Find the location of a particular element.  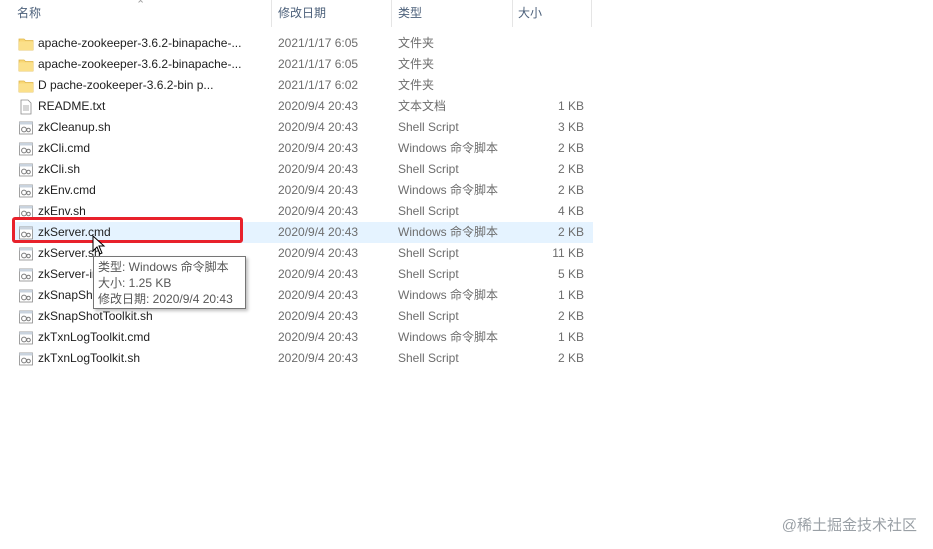

file-name: zkEnv.cmd is located at coordinates (67, 190).